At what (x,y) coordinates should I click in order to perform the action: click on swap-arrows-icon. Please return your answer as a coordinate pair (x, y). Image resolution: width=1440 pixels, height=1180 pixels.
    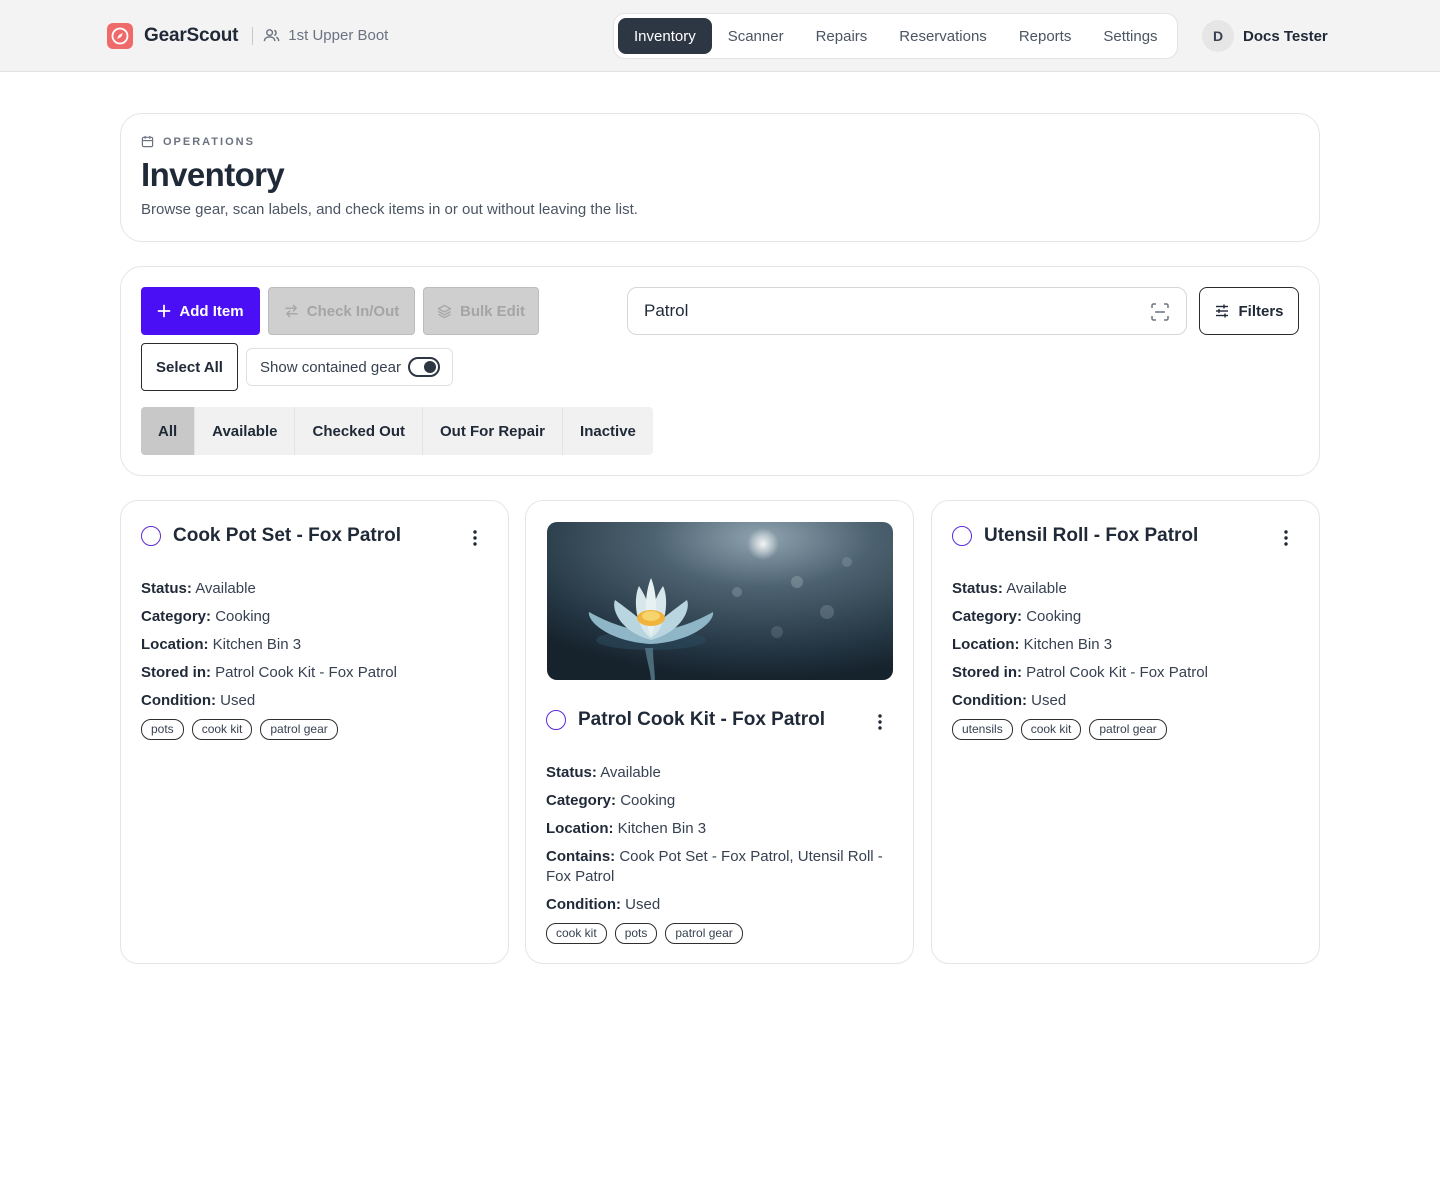
    Looking at the image, I should click on (291, 311).